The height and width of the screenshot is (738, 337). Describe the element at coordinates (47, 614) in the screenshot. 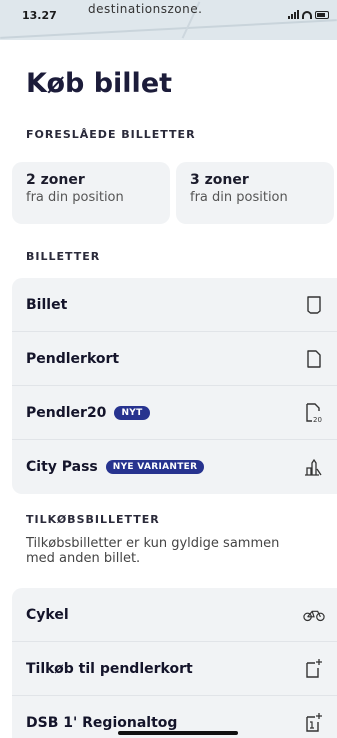

I see `addon-label: Cykel` at that location.